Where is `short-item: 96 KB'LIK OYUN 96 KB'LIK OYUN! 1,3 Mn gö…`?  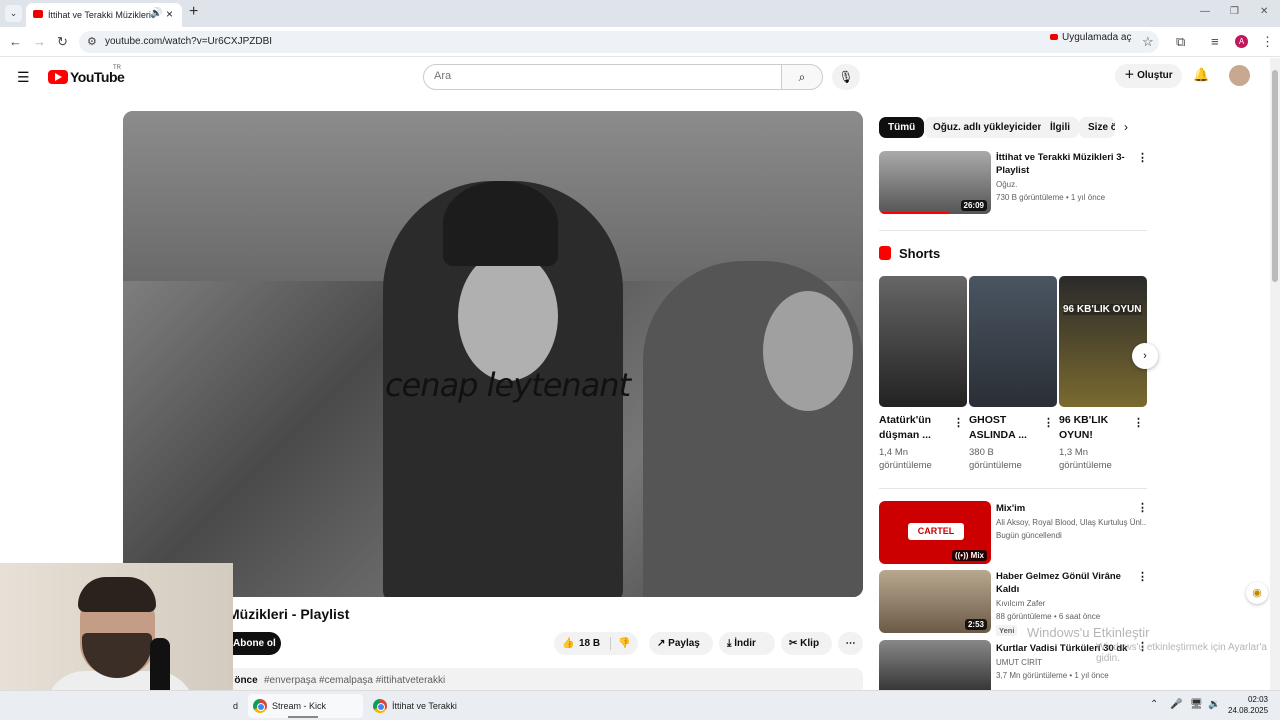 short-item: 96 KB'LIK OYUN 96 KB'LIK OYUN! 1,3 Mn gö… is located at coordinates (1103, 373).